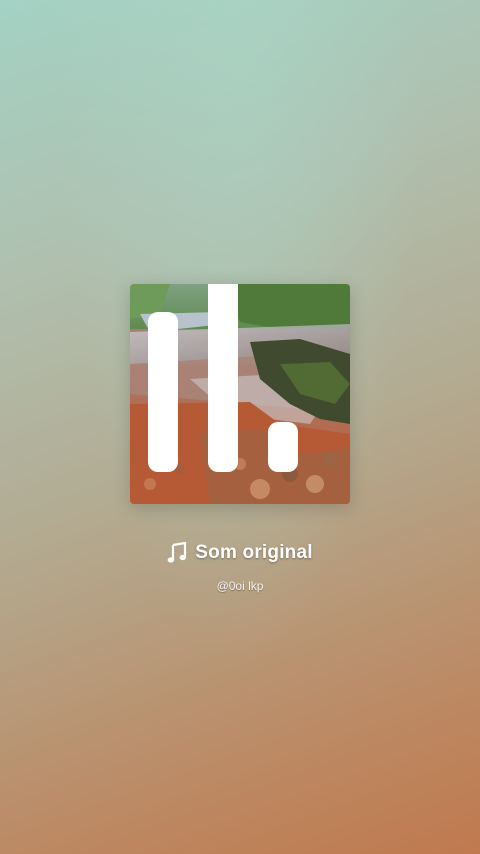 This screenshot has height=854, width=480. I want to click on sound-cover-thumbnail, so click(240, 394).